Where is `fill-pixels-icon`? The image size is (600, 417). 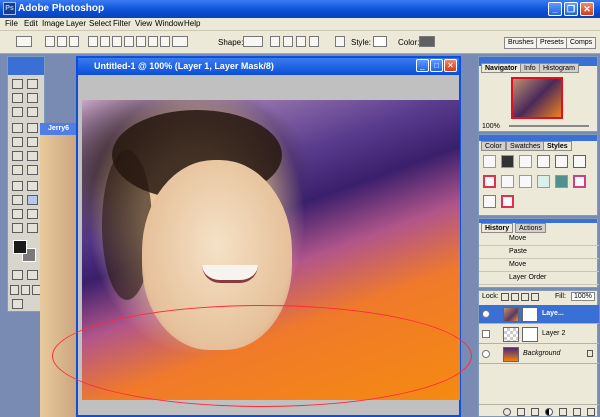
fill-pixels-icon is located at coordinates (74, 41).